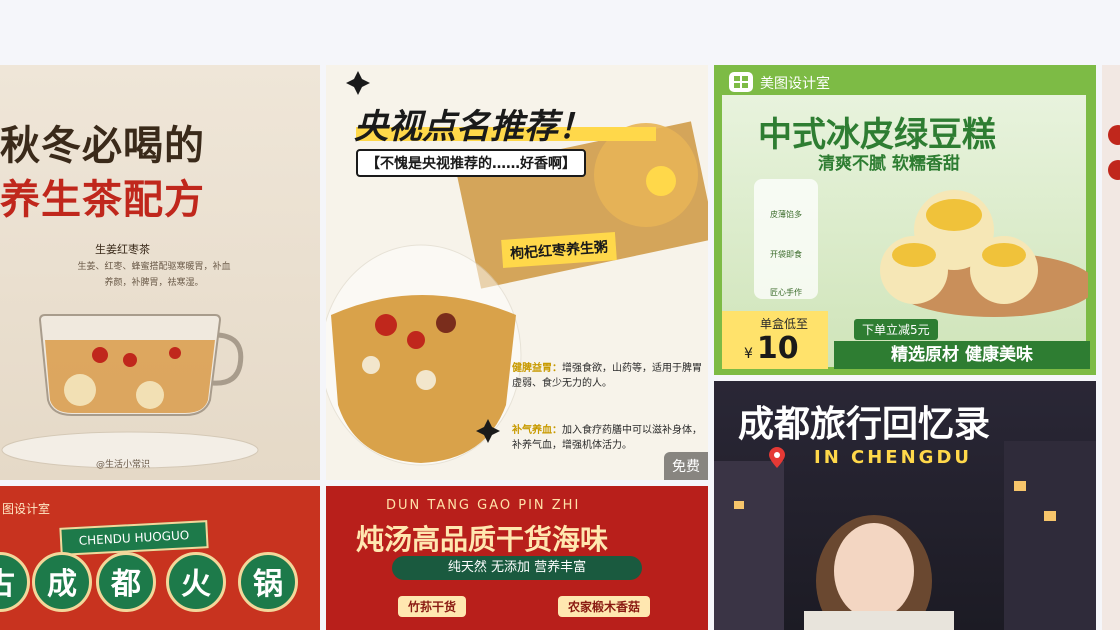 This screenshot has width=1120, height=630. What do you see at coordinates (905, 505) in the screenshot?
I see `card-chengdu-travel: 成都旅行回忆录 IN CHENGDU` at bounding box center [905, 505].